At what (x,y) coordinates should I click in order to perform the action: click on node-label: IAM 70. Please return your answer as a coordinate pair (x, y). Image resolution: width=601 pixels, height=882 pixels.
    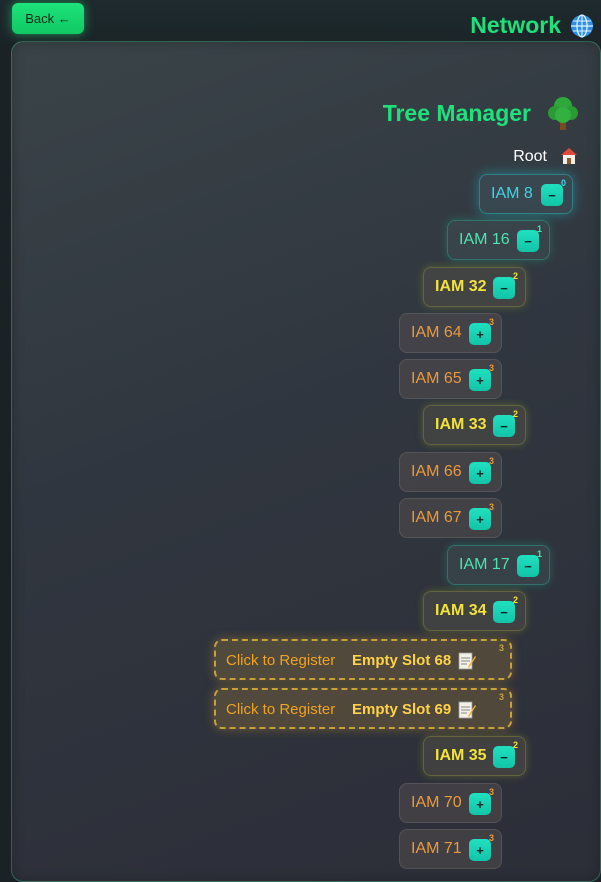
    Looking at the image, I should click on (436, 802).